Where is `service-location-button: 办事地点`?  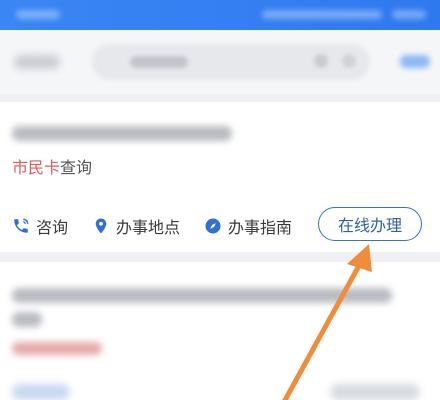
service-location-button: 办事地点 is located at coordinates (136, 226).